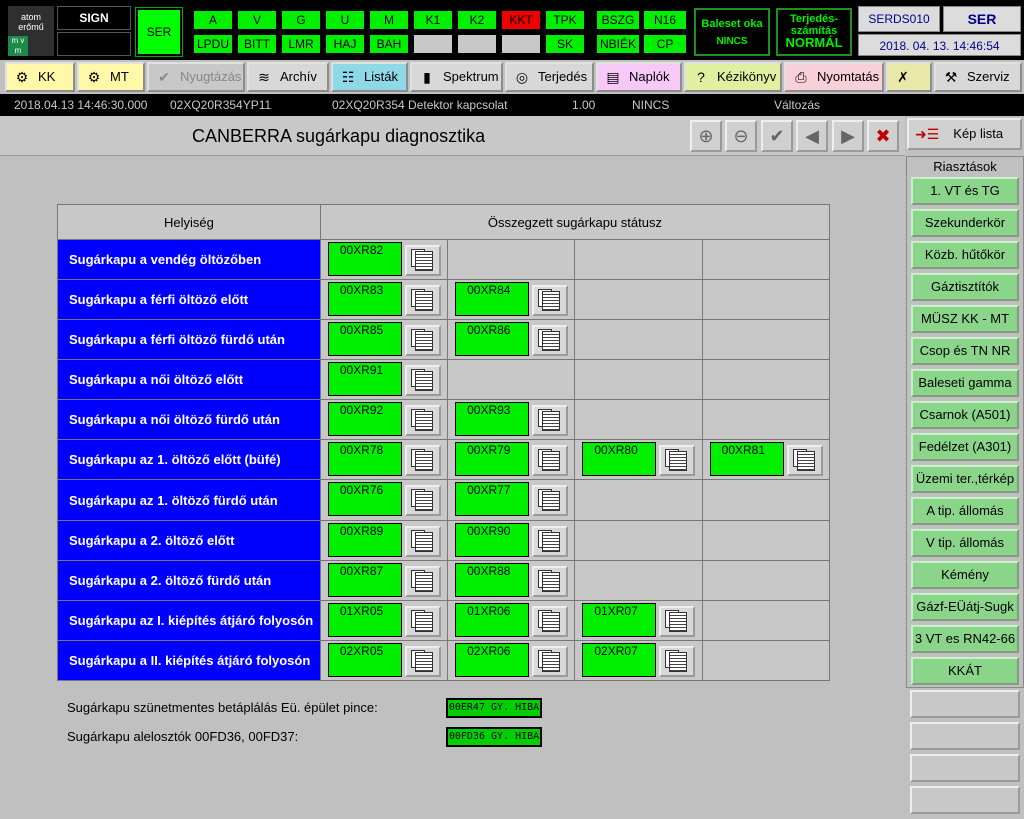 The width and height of the screenshot is (1024, 819). What do you see at coordinates (909, 77) in the screenshot?
I see `toolbar-button-tools: ✗` at bounding box center [909, 77].